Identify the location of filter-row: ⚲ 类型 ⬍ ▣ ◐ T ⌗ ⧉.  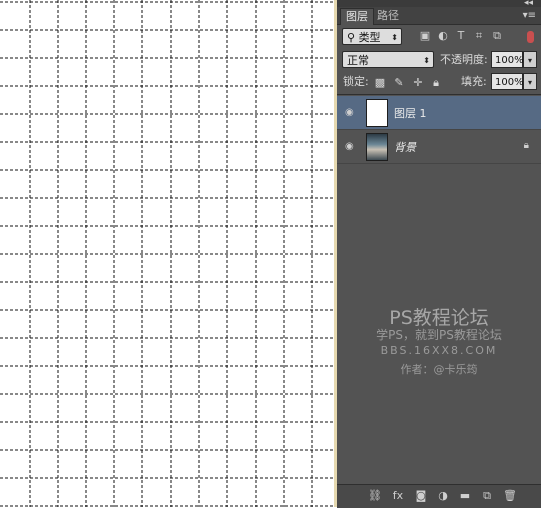
(439, 37).